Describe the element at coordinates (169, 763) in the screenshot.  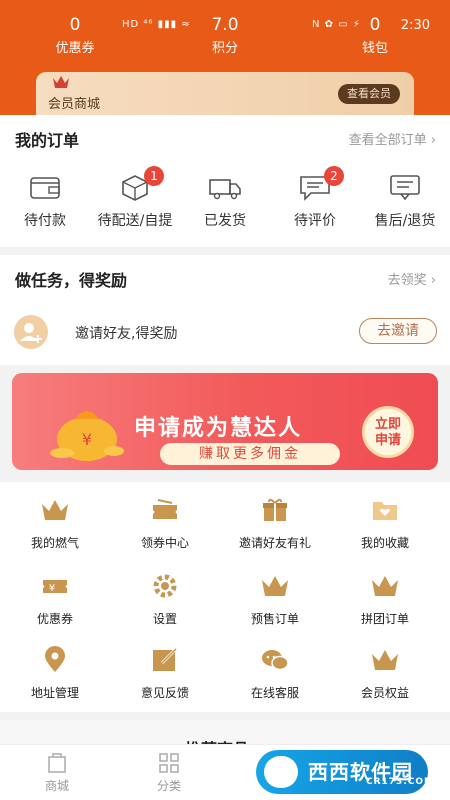
I see `grid-icon` at that location.